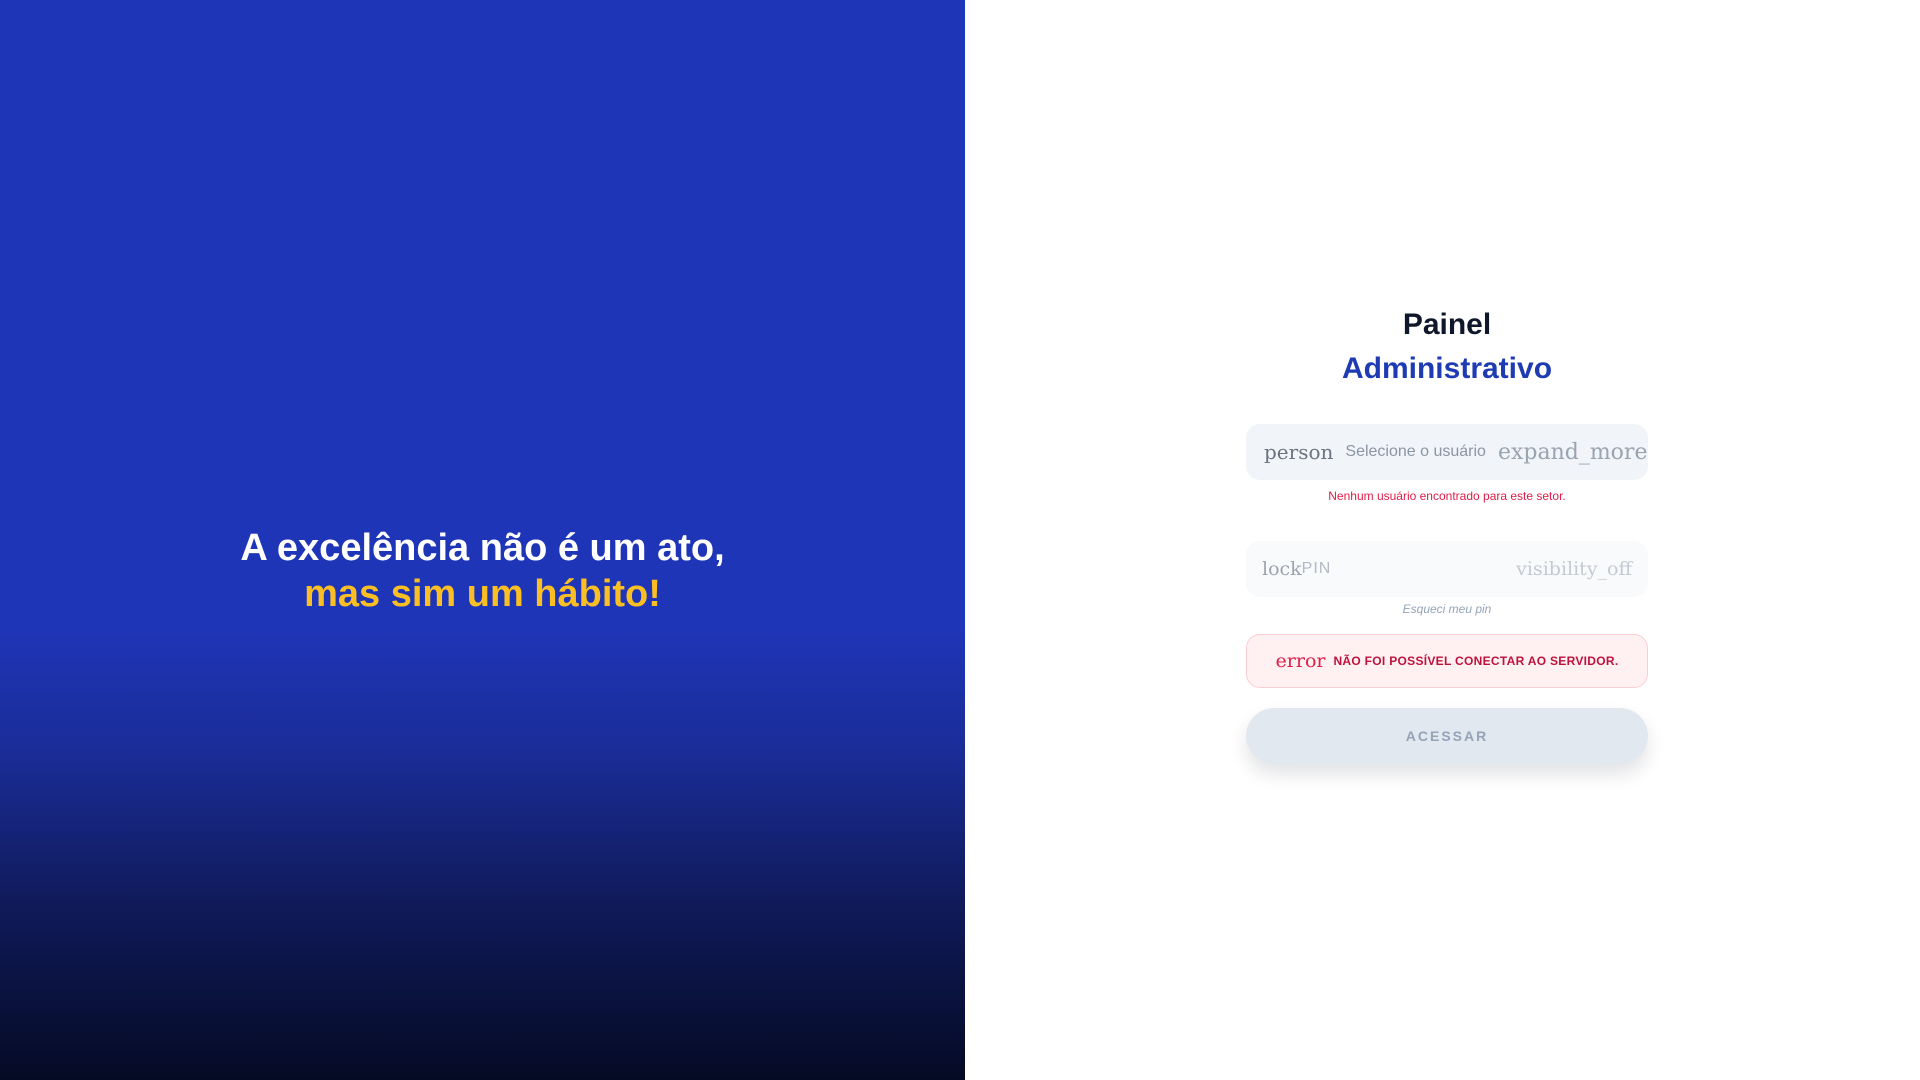  I want to click on user-select: person Selecione o usuário expand_more, so click(1447, 452).